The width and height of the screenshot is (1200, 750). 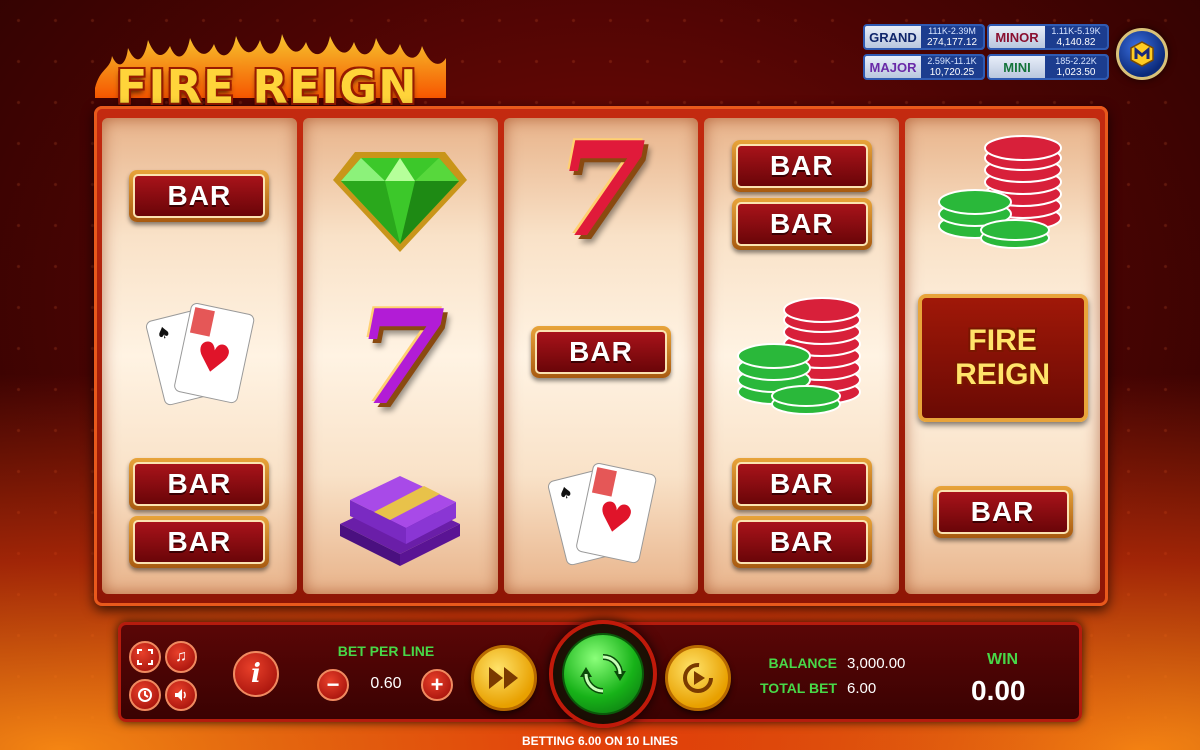 What do you see at coordinates (1076, 61) in the screenshot?
I see `jackpot-mini-range: 185-2.22K` at bounding box center [1076, 61].